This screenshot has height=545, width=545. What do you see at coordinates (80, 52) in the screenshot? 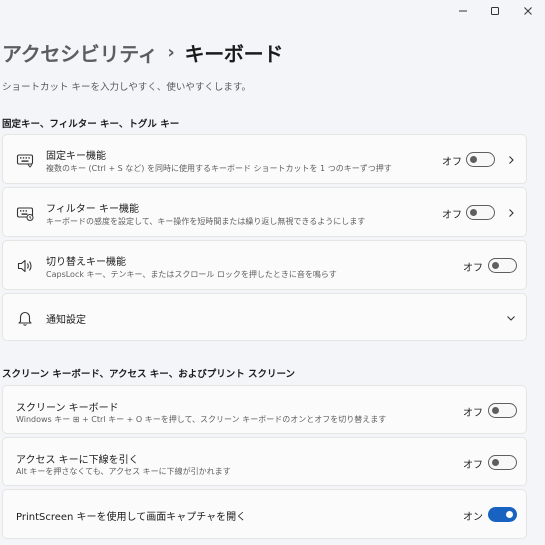
I see `breadcrumb-accessibility: アクセシビリティ` at bounding box center [80, 52].